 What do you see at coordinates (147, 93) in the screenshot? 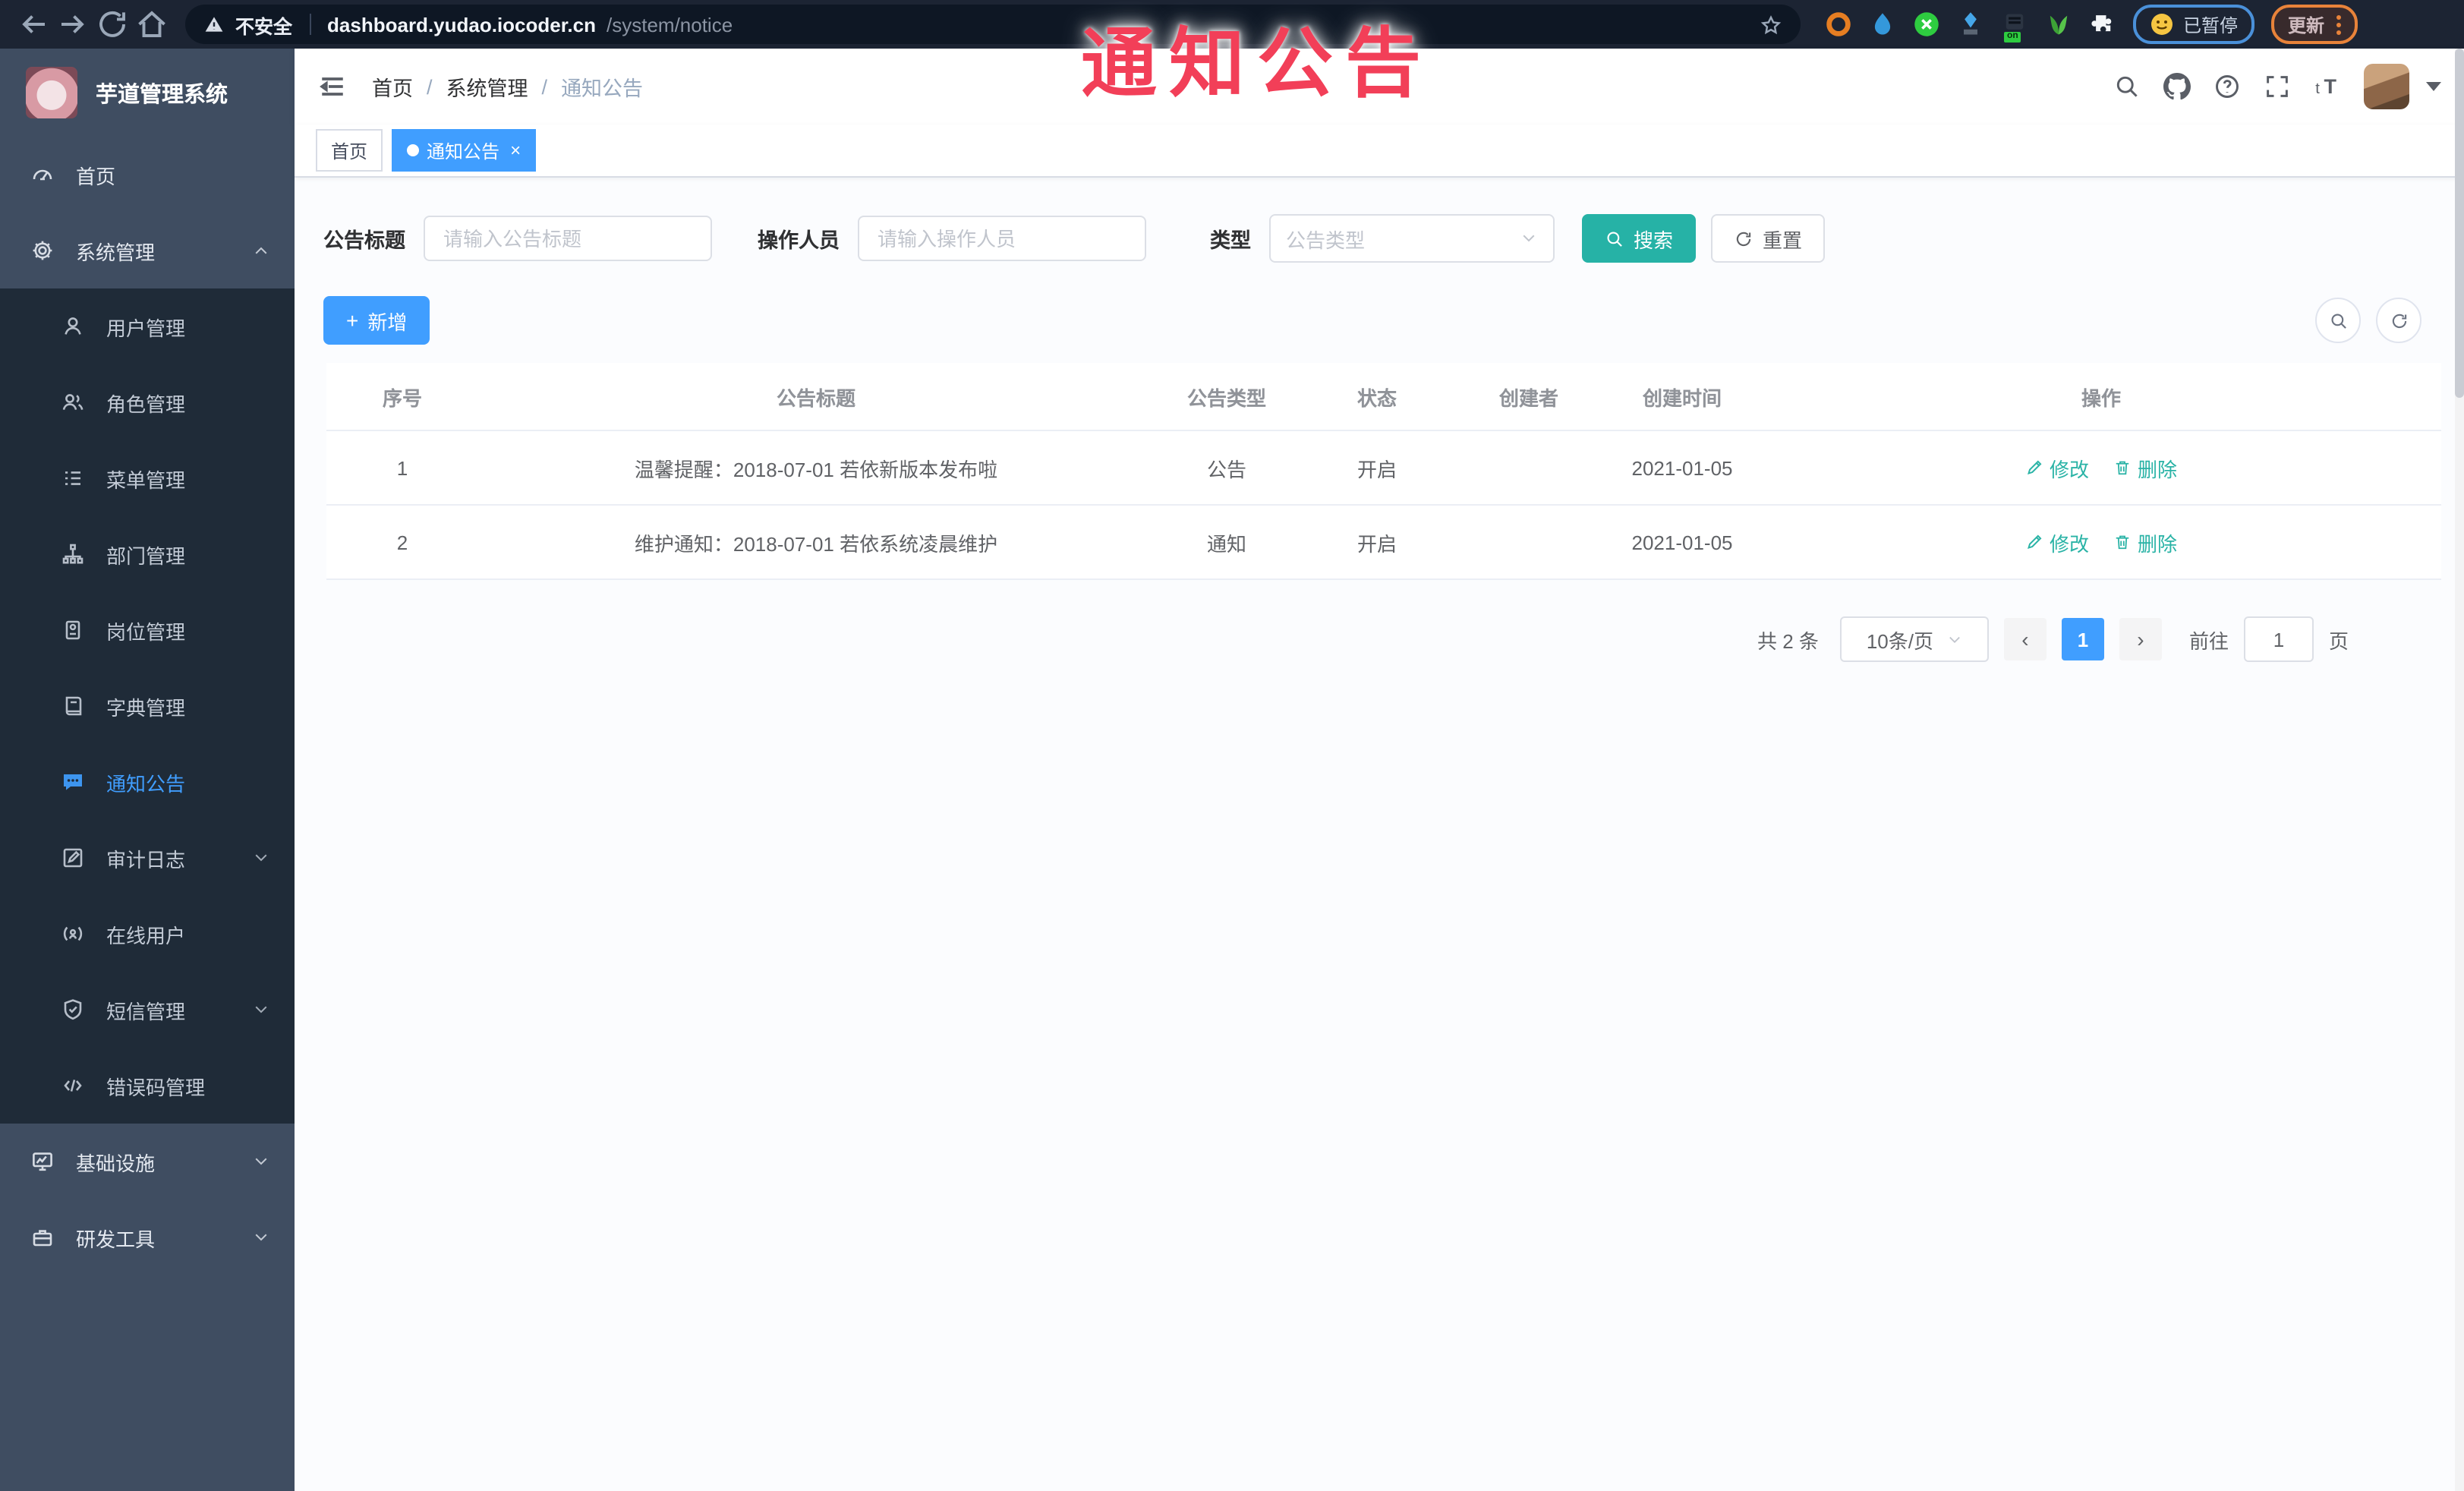
I see `app-logo-row: 芋道管理系统` at bounding box center [147, 93].